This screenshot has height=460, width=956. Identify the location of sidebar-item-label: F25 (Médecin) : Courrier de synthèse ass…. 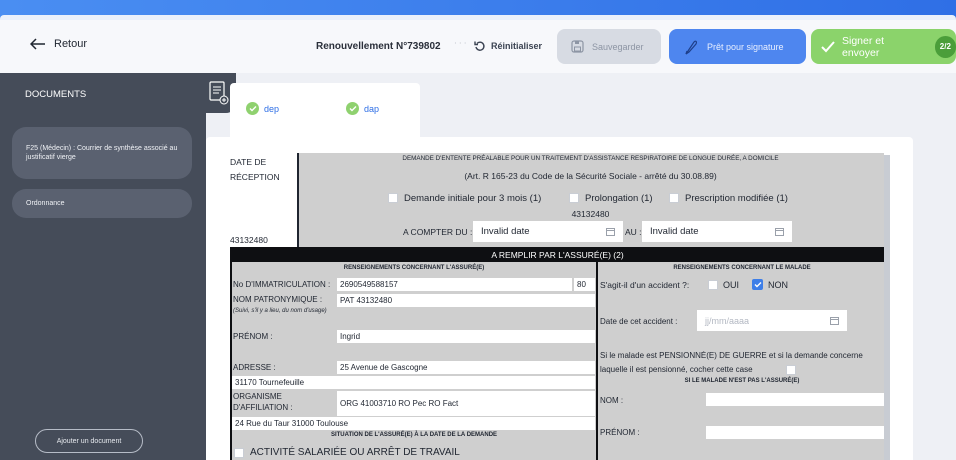
(102, 153).